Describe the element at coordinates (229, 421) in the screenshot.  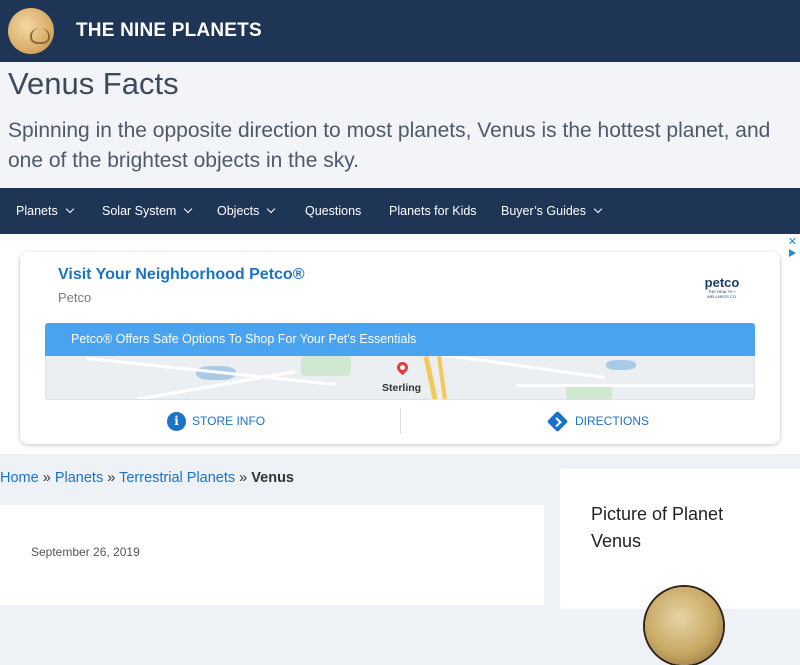
I see `store-info-label: STORE INFO` at that location.